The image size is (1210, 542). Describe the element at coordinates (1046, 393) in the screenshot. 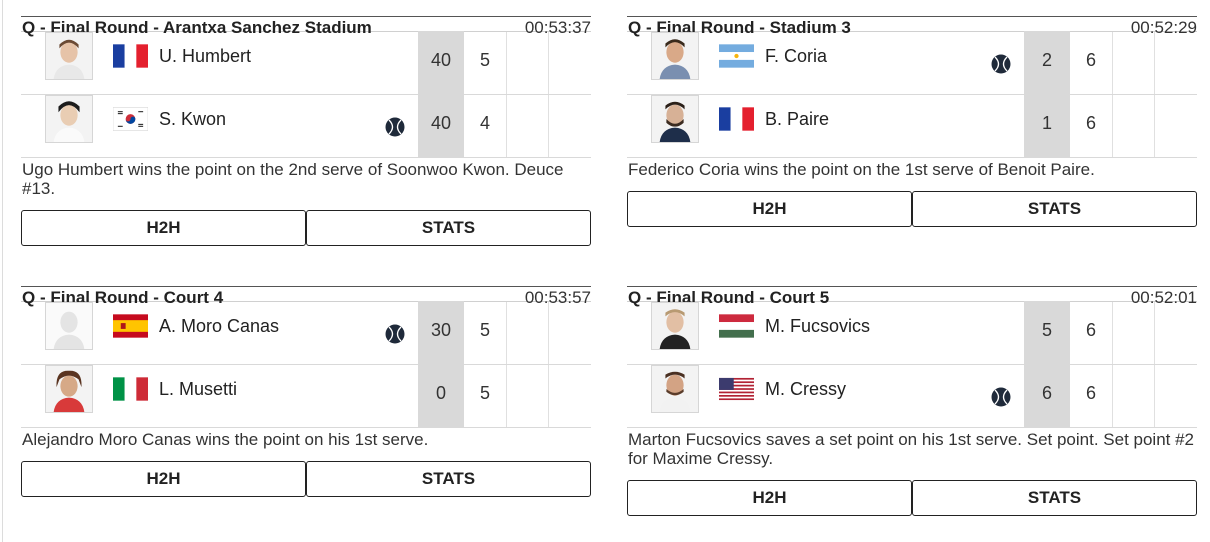

I see `game-points: 6` at that location.